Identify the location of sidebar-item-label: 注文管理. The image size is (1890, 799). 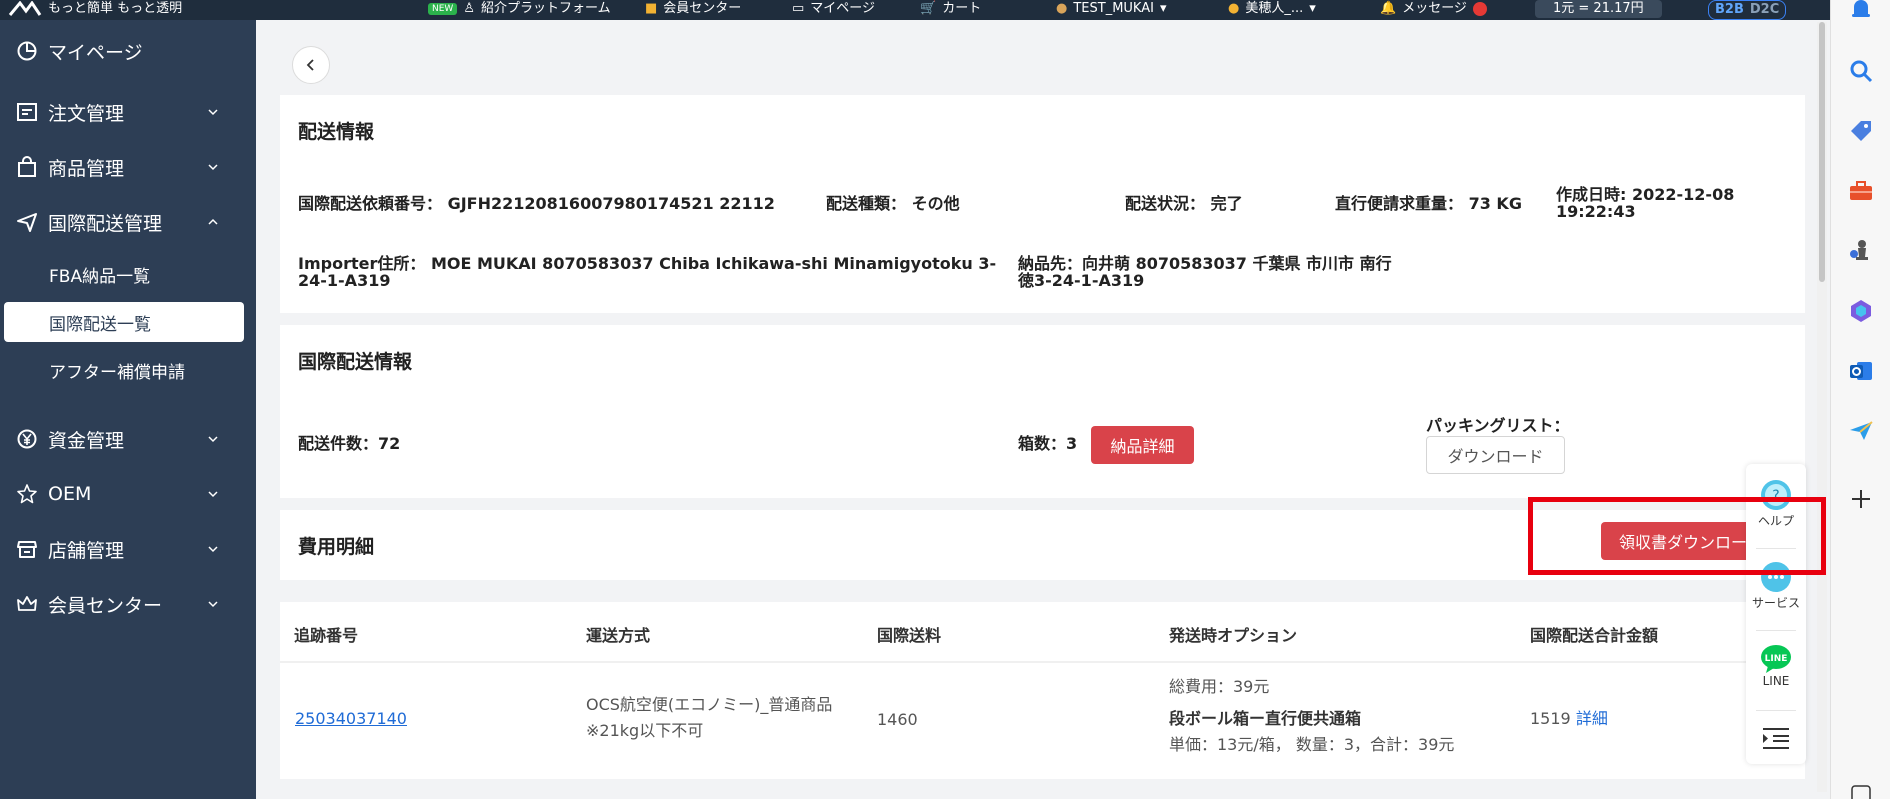
(86, 113).